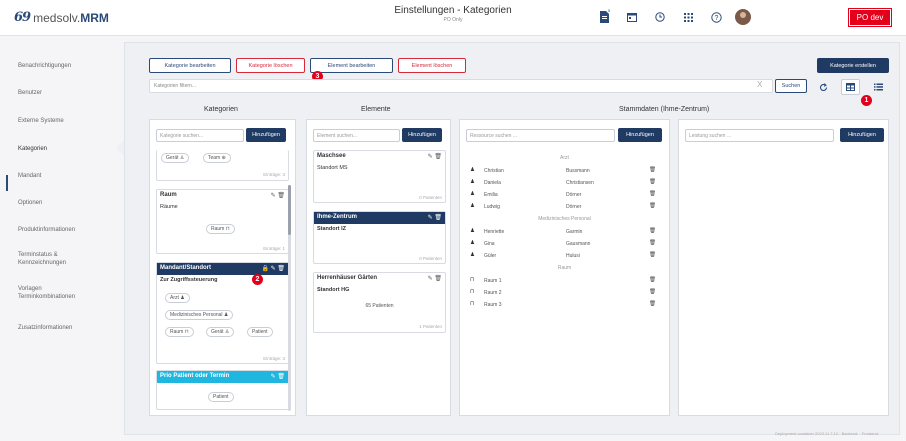 This screenshot has width=906, height=441. I want to click on clock-icon, so click(660, 17).